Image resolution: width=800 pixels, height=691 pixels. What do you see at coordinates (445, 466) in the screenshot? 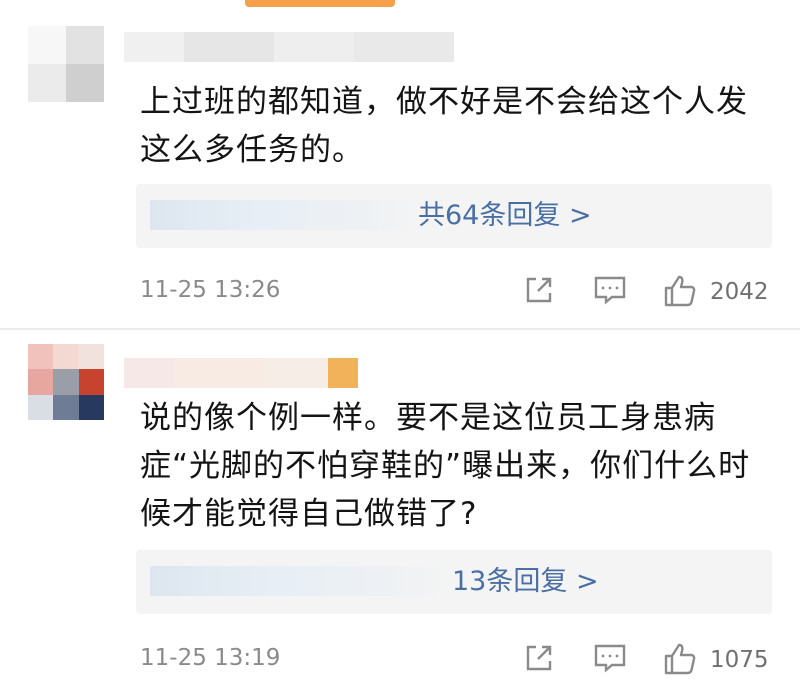
I see `comment-text-line: 症“光脚的不怕穿鞋的”曝出来，你们什么时` at bounding box center [445, 466].